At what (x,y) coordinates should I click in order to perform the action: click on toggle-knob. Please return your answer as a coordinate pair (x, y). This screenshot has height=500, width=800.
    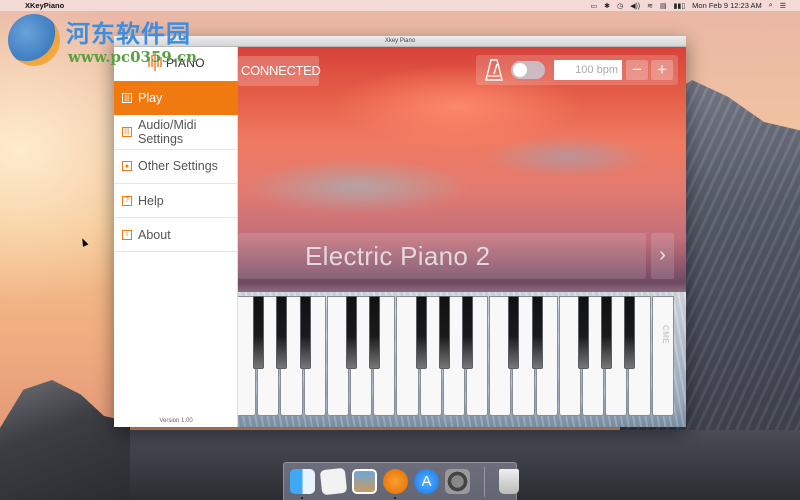
    Looking at the image, I should click on (520, 70).